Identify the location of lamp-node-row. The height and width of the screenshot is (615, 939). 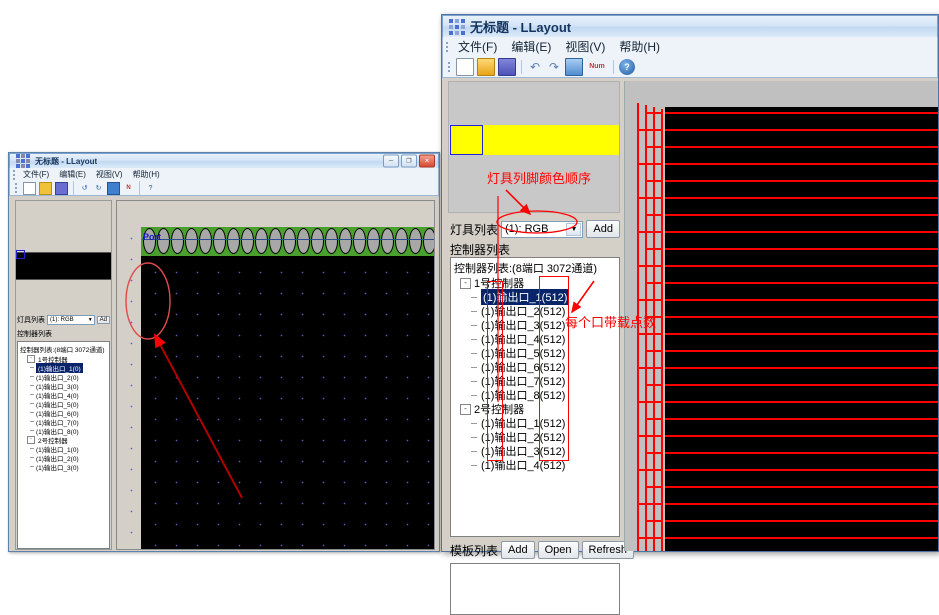
(287, 241).